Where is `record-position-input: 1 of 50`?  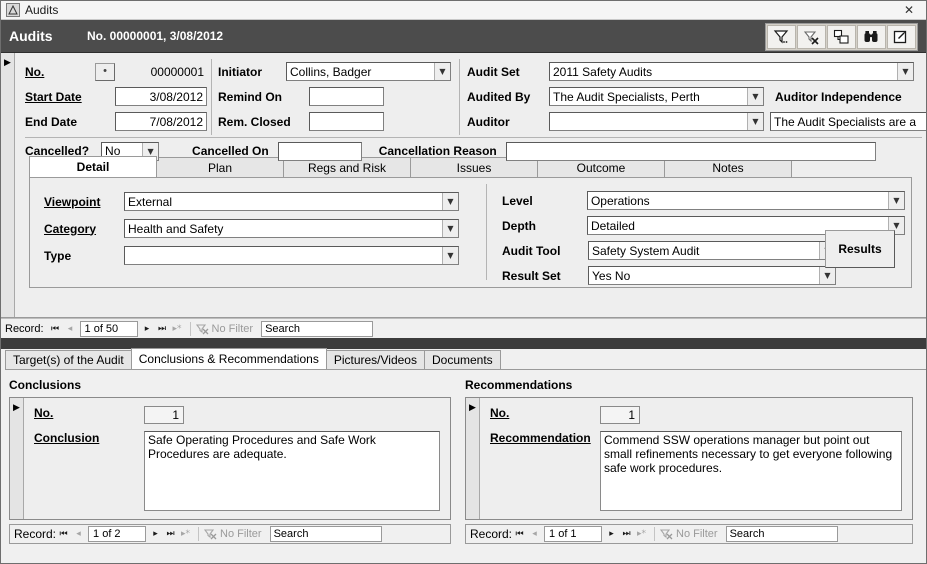 record-position-input: 1 of 50 is located at coordinates (108, 328).